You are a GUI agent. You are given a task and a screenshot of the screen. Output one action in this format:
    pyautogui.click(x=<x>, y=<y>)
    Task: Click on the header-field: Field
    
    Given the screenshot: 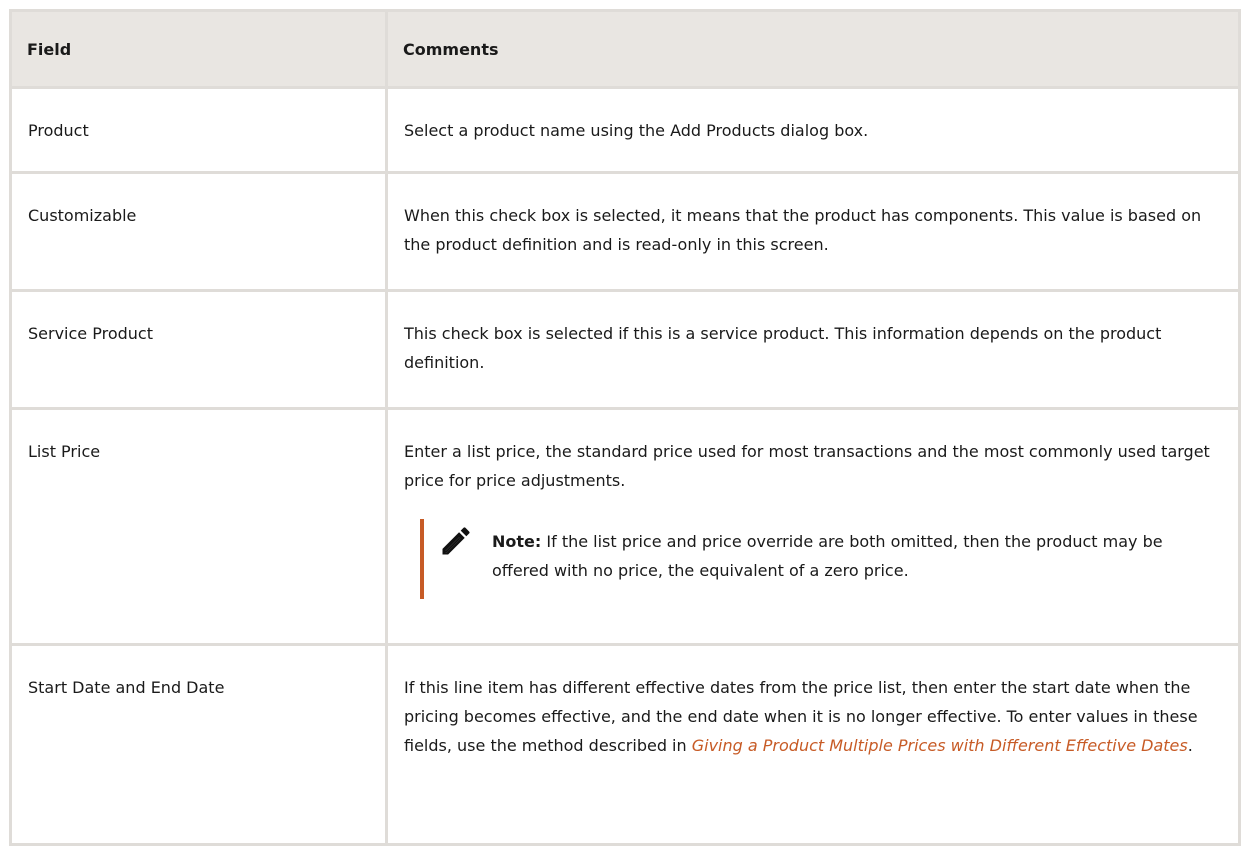 What is the action you would take?
    pyautogui.click(x=198, y=49)
    